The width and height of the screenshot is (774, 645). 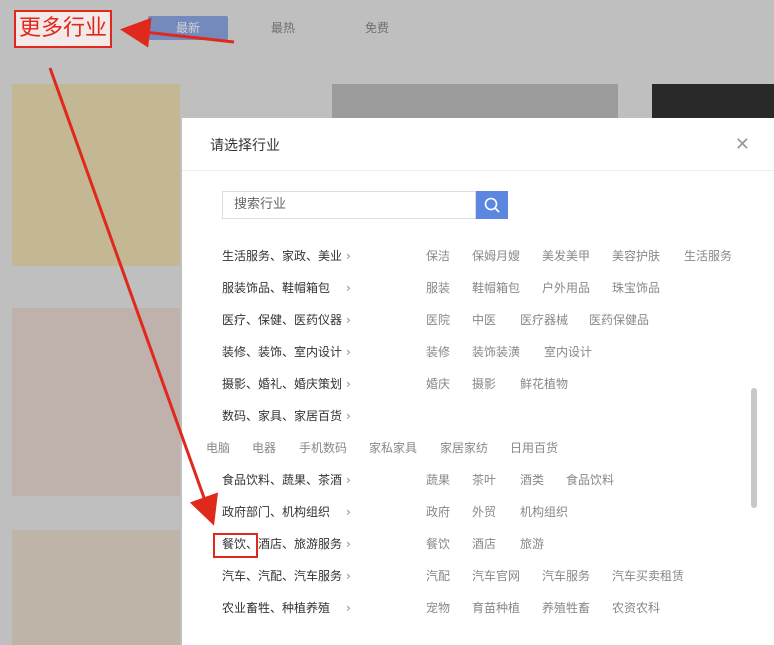 What do you see at coordinates (177, 32) in the screenshot?
I see `arrow-to-more-button` at bounding box center [177, 32].